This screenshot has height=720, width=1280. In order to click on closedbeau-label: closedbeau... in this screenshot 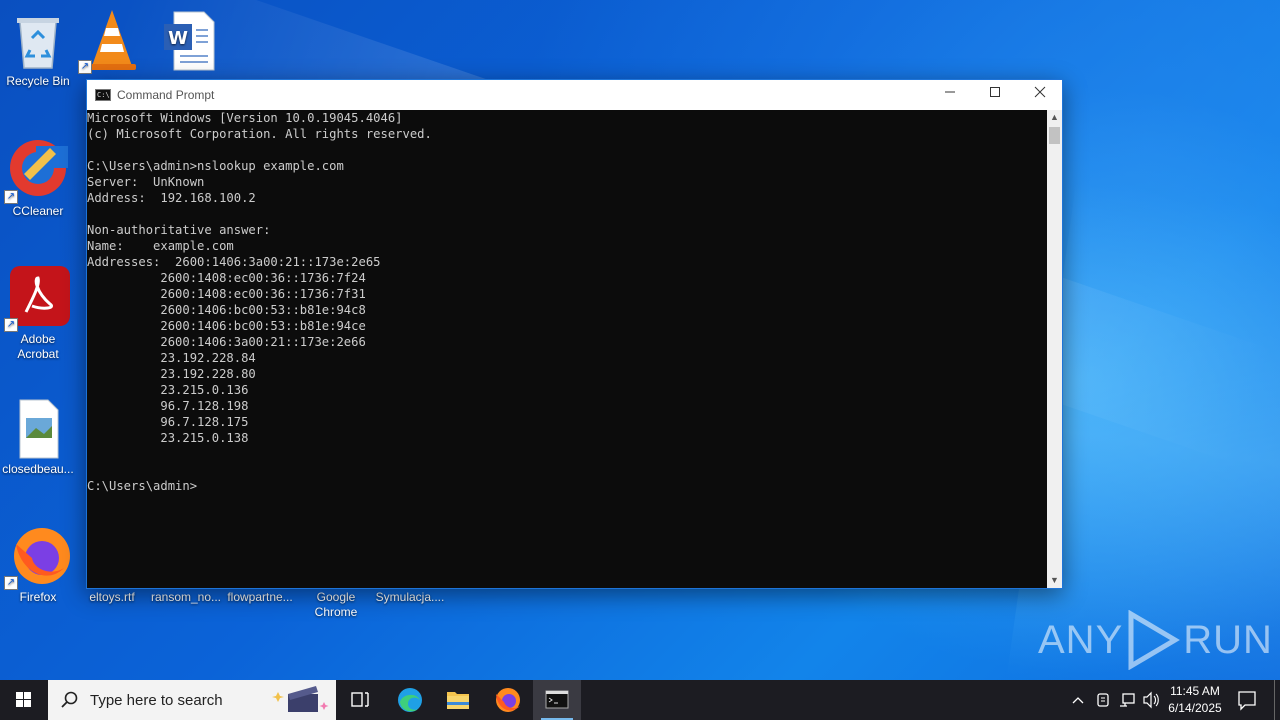, I will do `click(38, 469)`.